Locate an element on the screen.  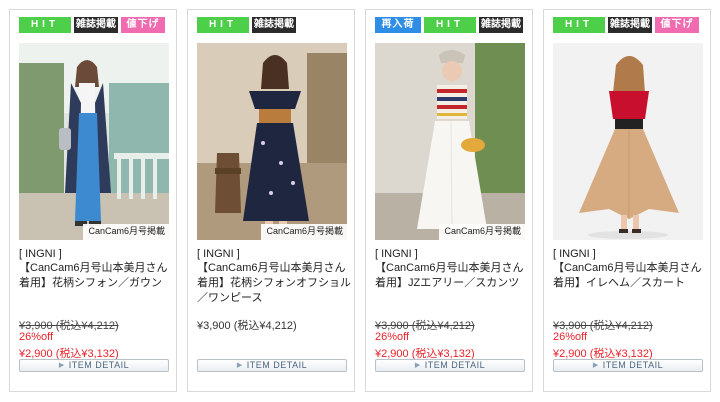
price: ¥3,900 (税込¥4,212) is located at coordinates (247, 326).